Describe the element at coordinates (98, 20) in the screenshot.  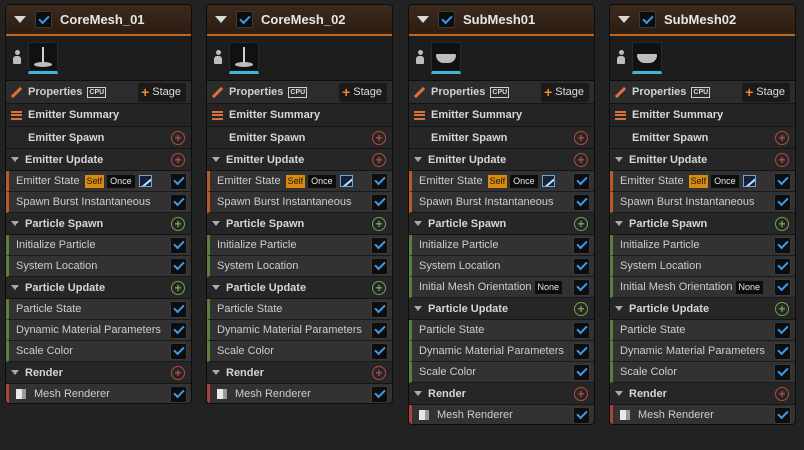
I see `emitter-header: CoreMesh_01` at that location.